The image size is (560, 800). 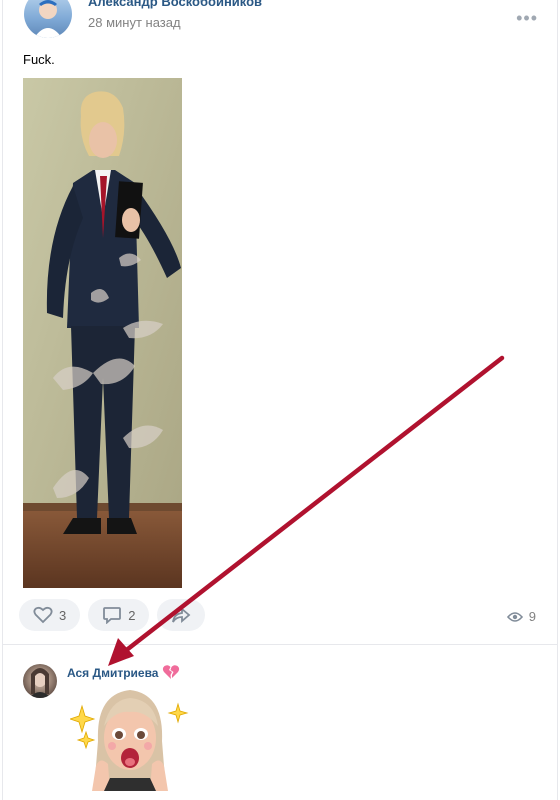 I want to click on post-actions: 3 2, so click(x=112, y=616).